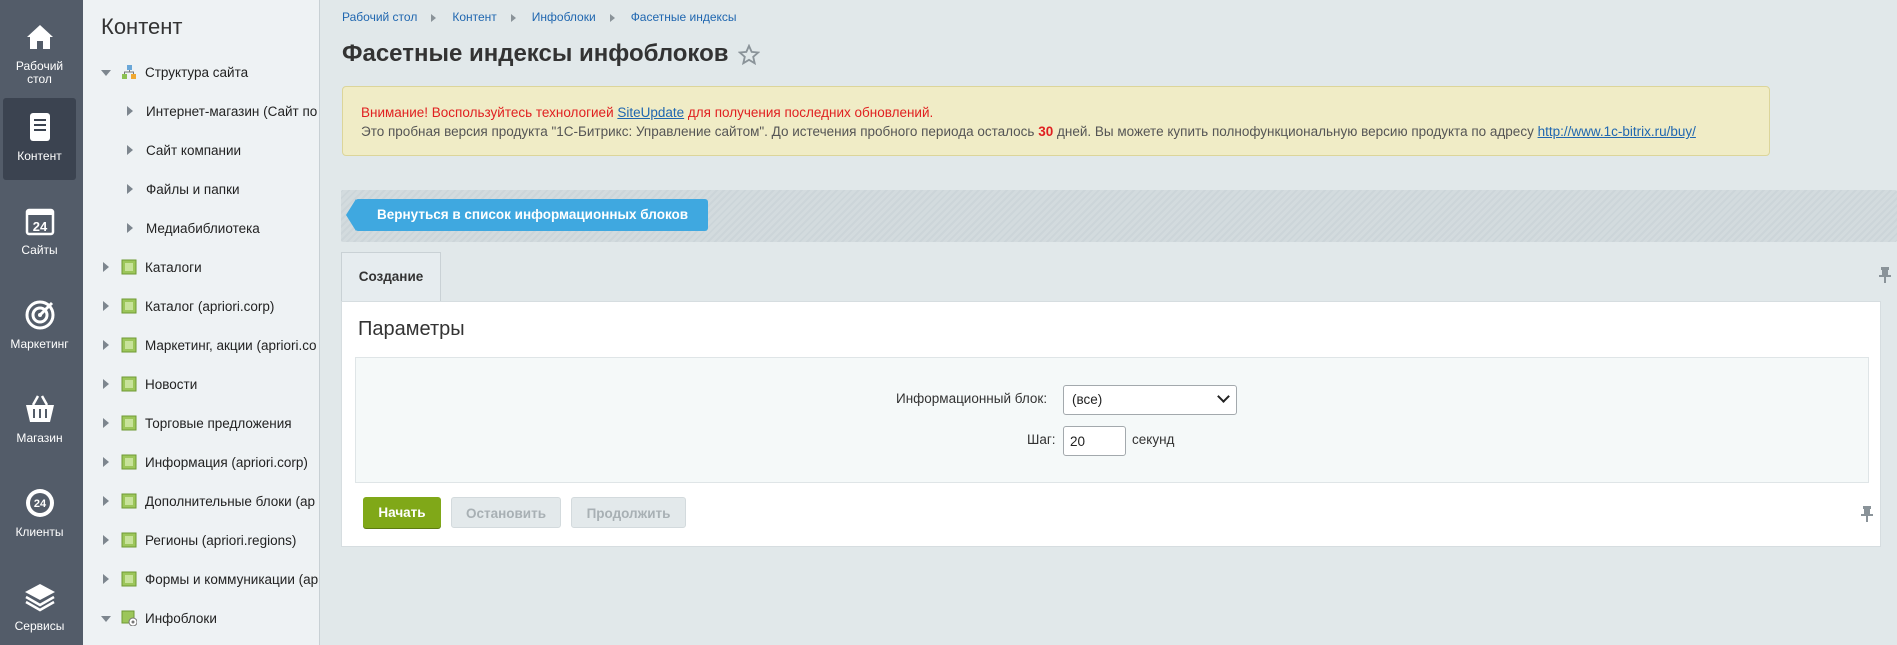  I want to click on context-toolbar: Вернуться в список информационных блоков, so click(1119, 216).